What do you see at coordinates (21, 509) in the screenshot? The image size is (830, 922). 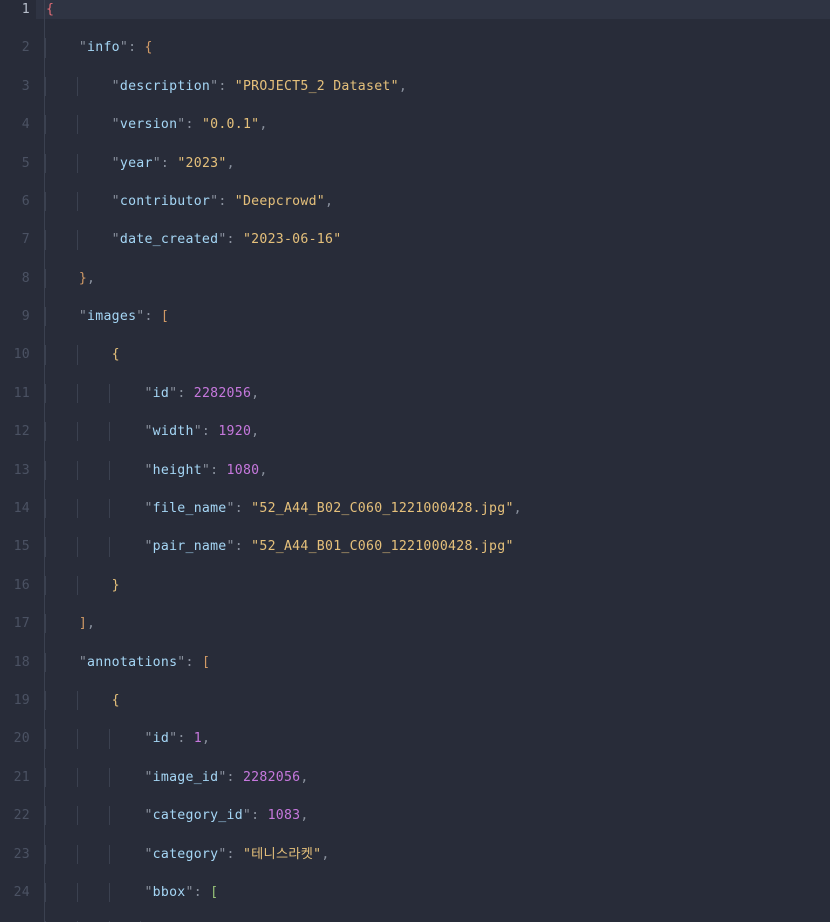 I see `line-number: 14` at bounding box center [21, 509].